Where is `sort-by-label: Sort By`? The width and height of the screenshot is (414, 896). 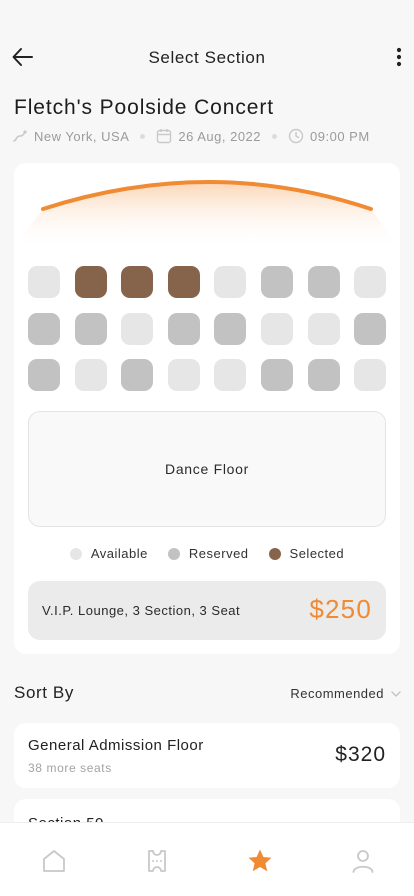 sort-by-label: Sort By is located at coordinates (44, 692).